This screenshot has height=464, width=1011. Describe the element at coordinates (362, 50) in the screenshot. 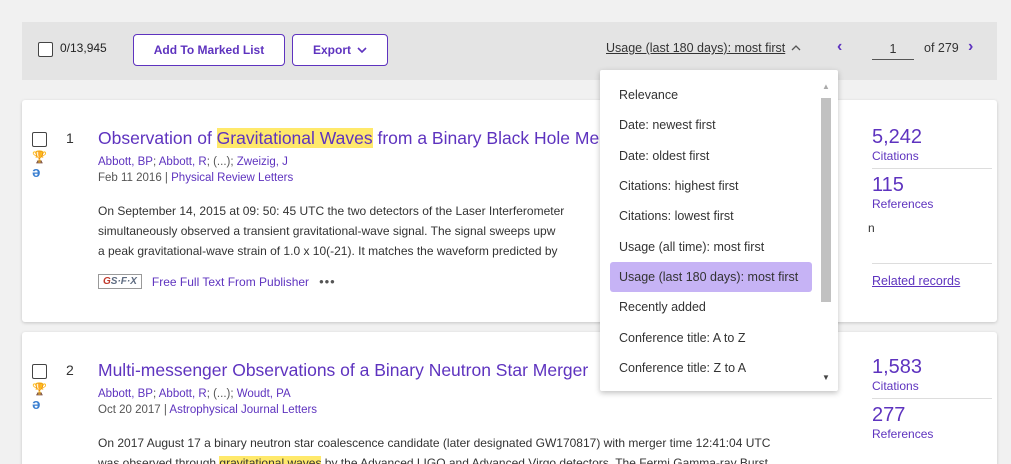

I see `chevron-down-icon` at that location.